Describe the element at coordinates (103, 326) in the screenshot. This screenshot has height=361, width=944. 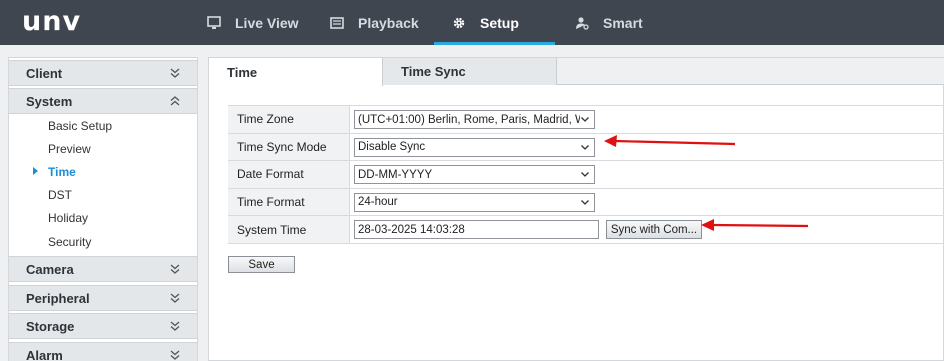
I see `sidebar-group-storage: Storage` at that location.